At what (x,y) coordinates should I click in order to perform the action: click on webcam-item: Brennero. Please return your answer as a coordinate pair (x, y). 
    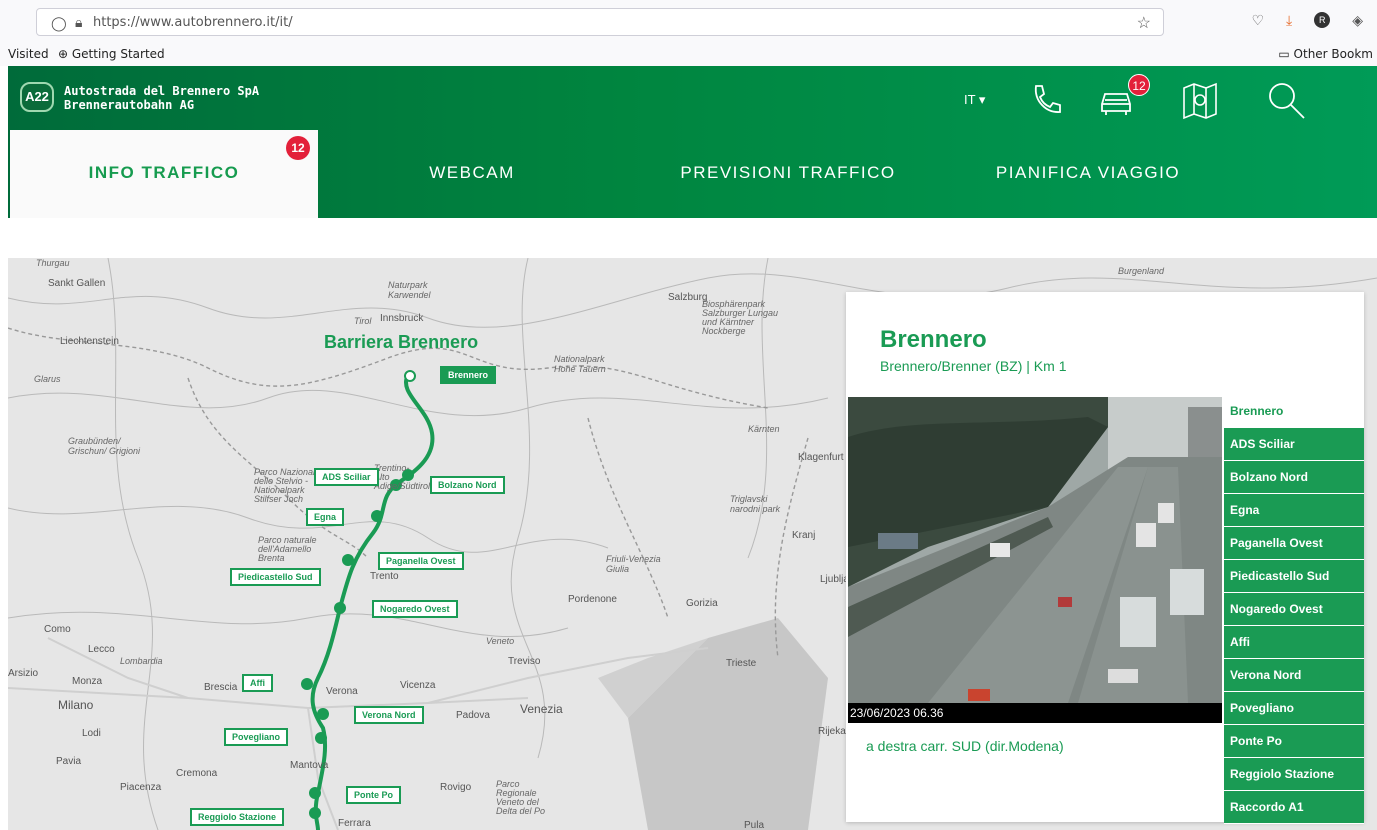
    Looking at the image, I should click on (1294, 411).